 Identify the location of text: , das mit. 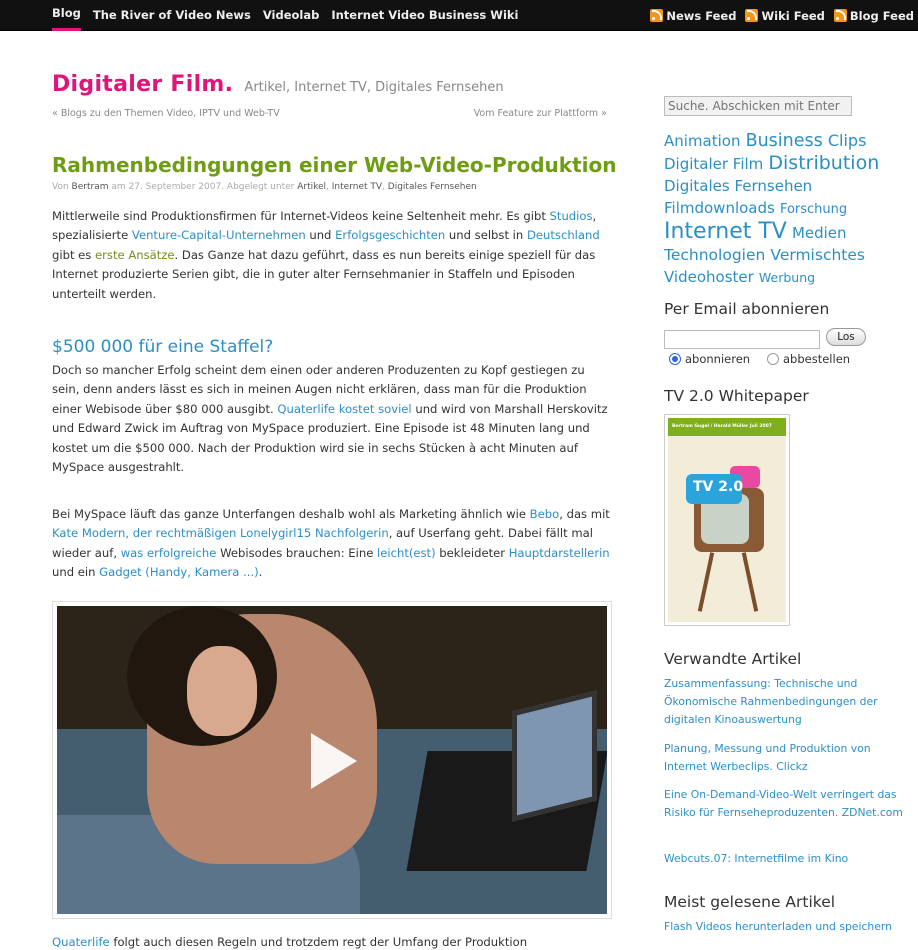
(584, 514).